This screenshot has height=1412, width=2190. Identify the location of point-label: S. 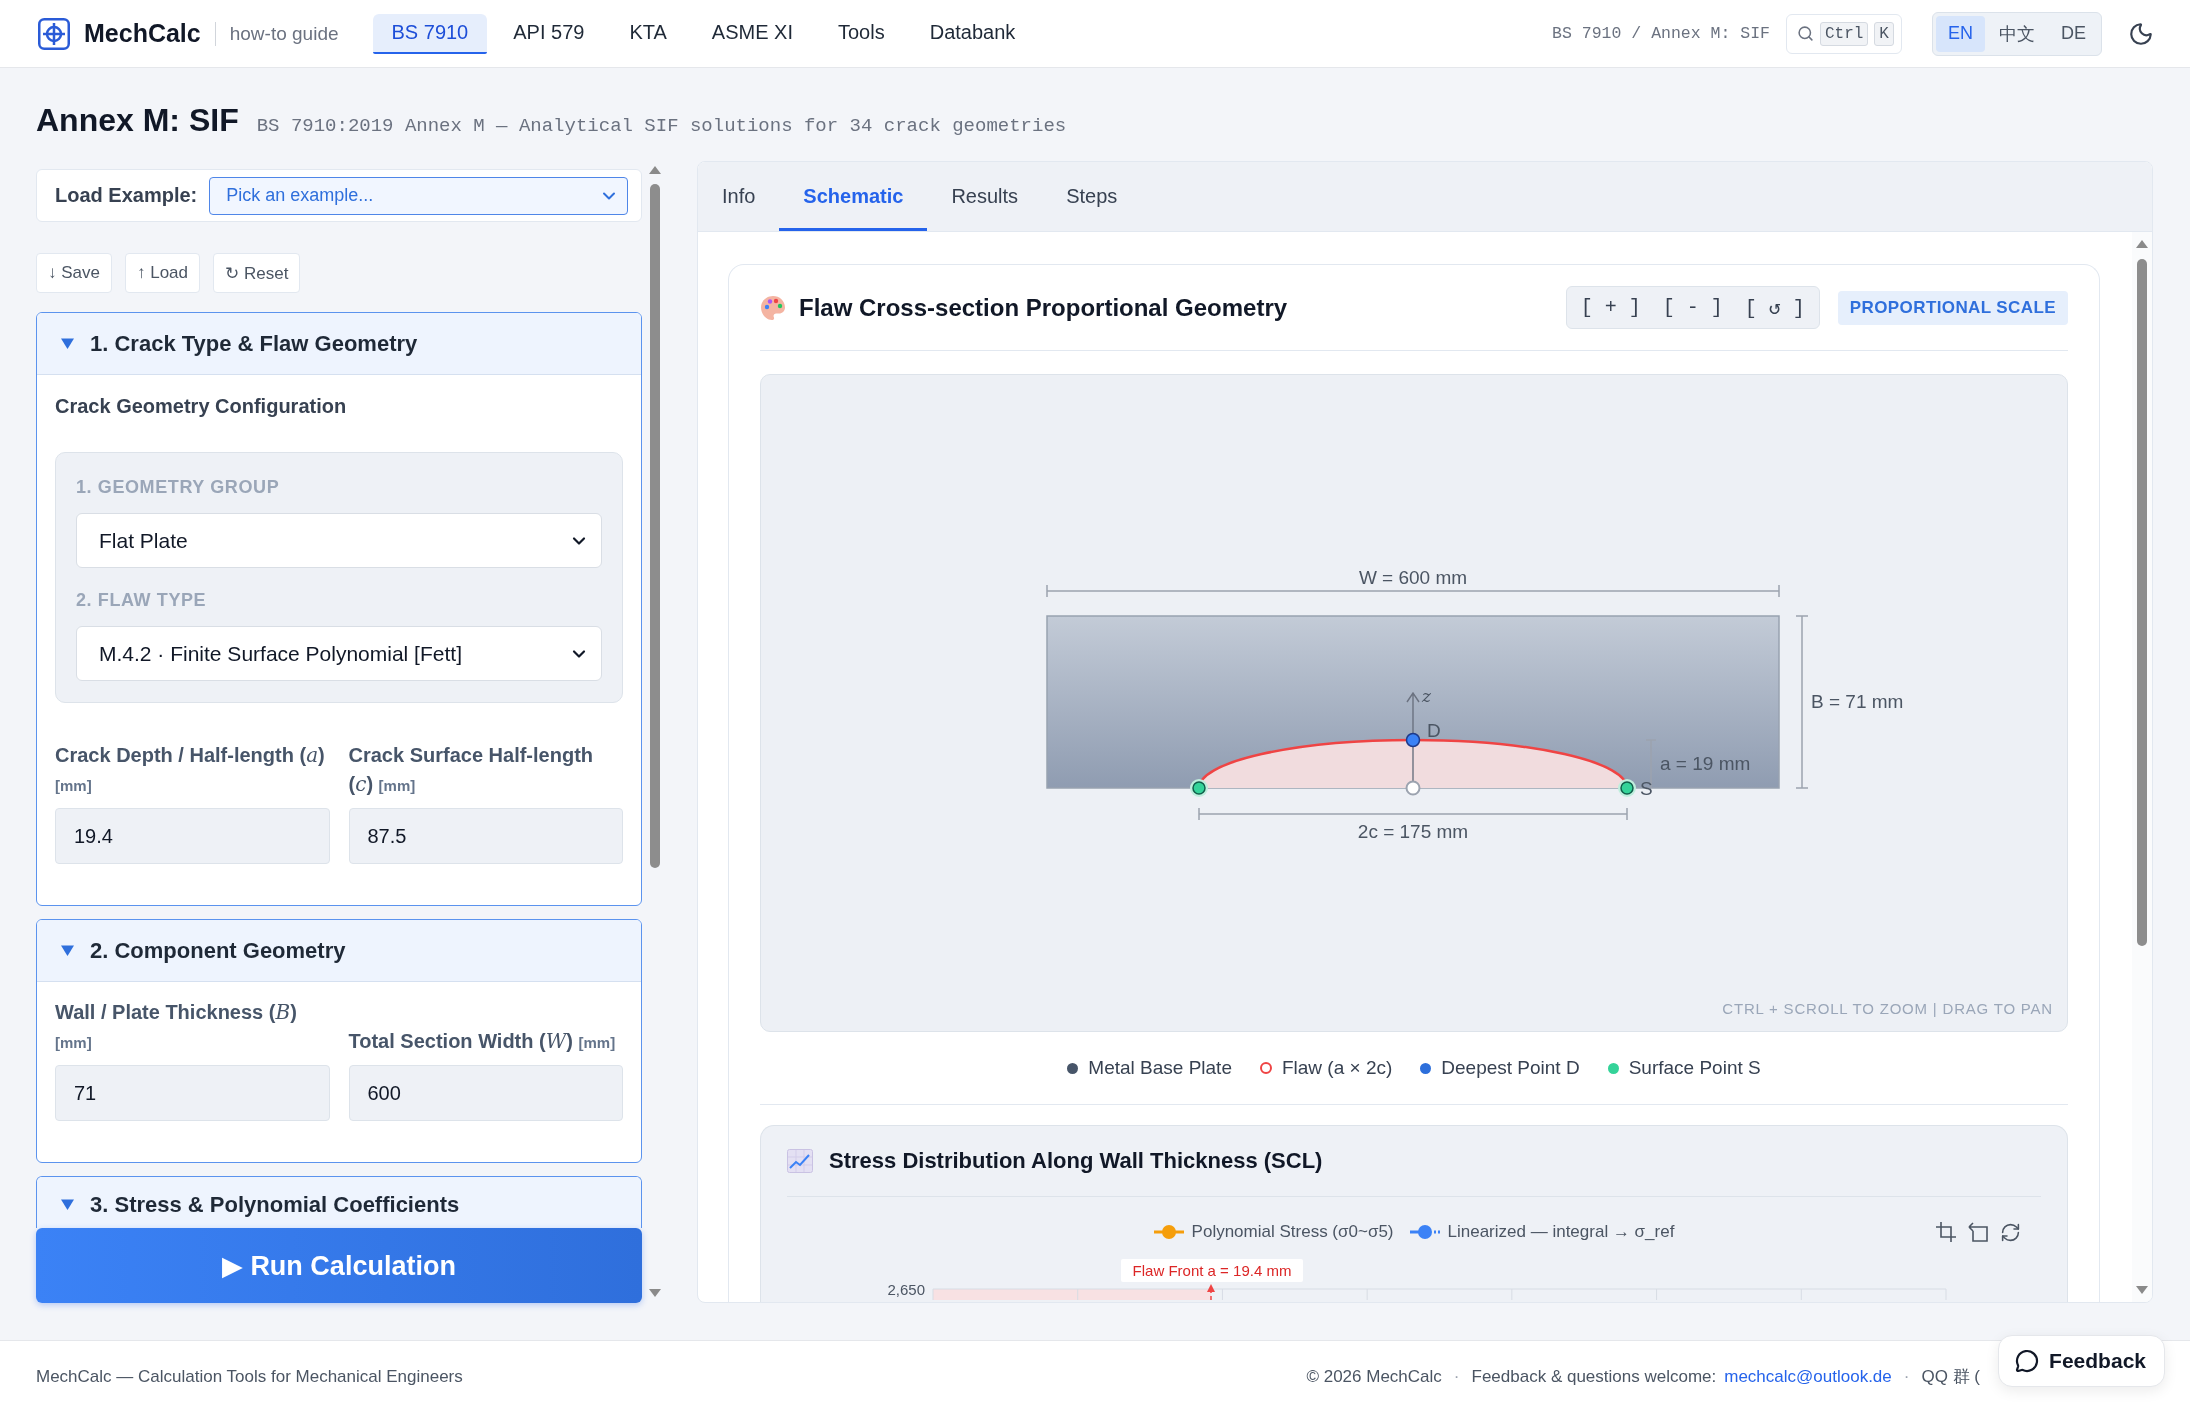
(1646, 788).